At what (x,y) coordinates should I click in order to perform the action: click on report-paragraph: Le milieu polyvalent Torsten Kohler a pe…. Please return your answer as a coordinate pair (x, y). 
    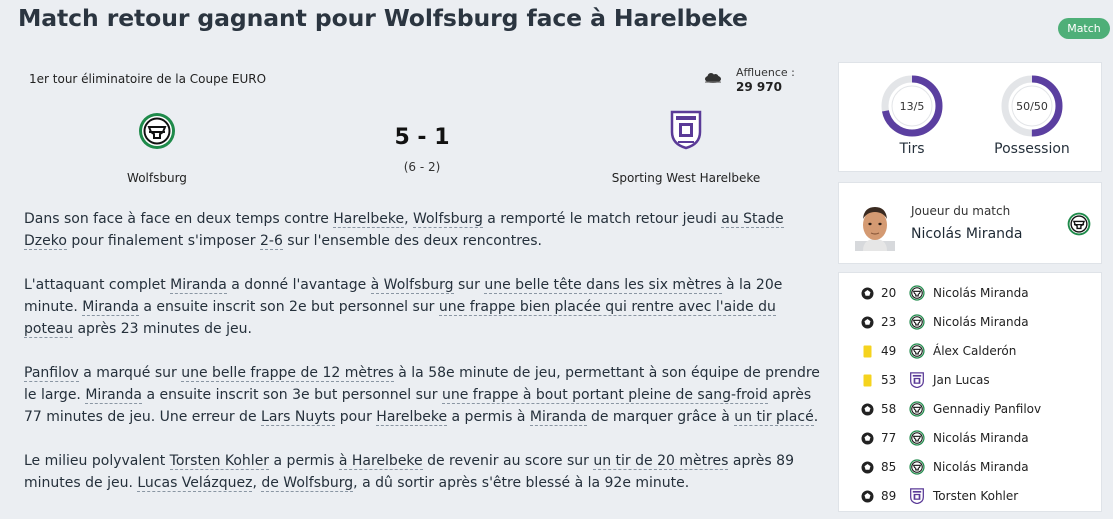
    Looking at the image, I should click on (424, 472).